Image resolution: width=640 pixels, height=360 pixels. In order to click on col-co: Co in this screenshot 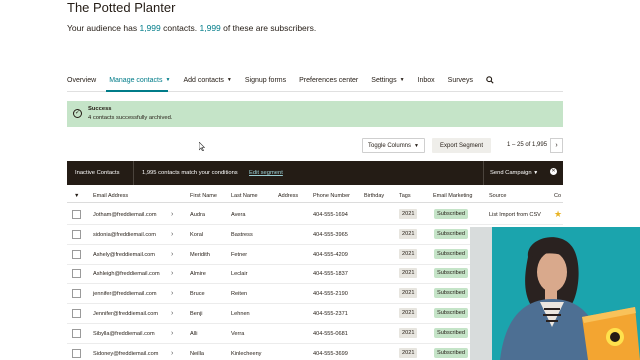, I will do `click(557, 196)`.